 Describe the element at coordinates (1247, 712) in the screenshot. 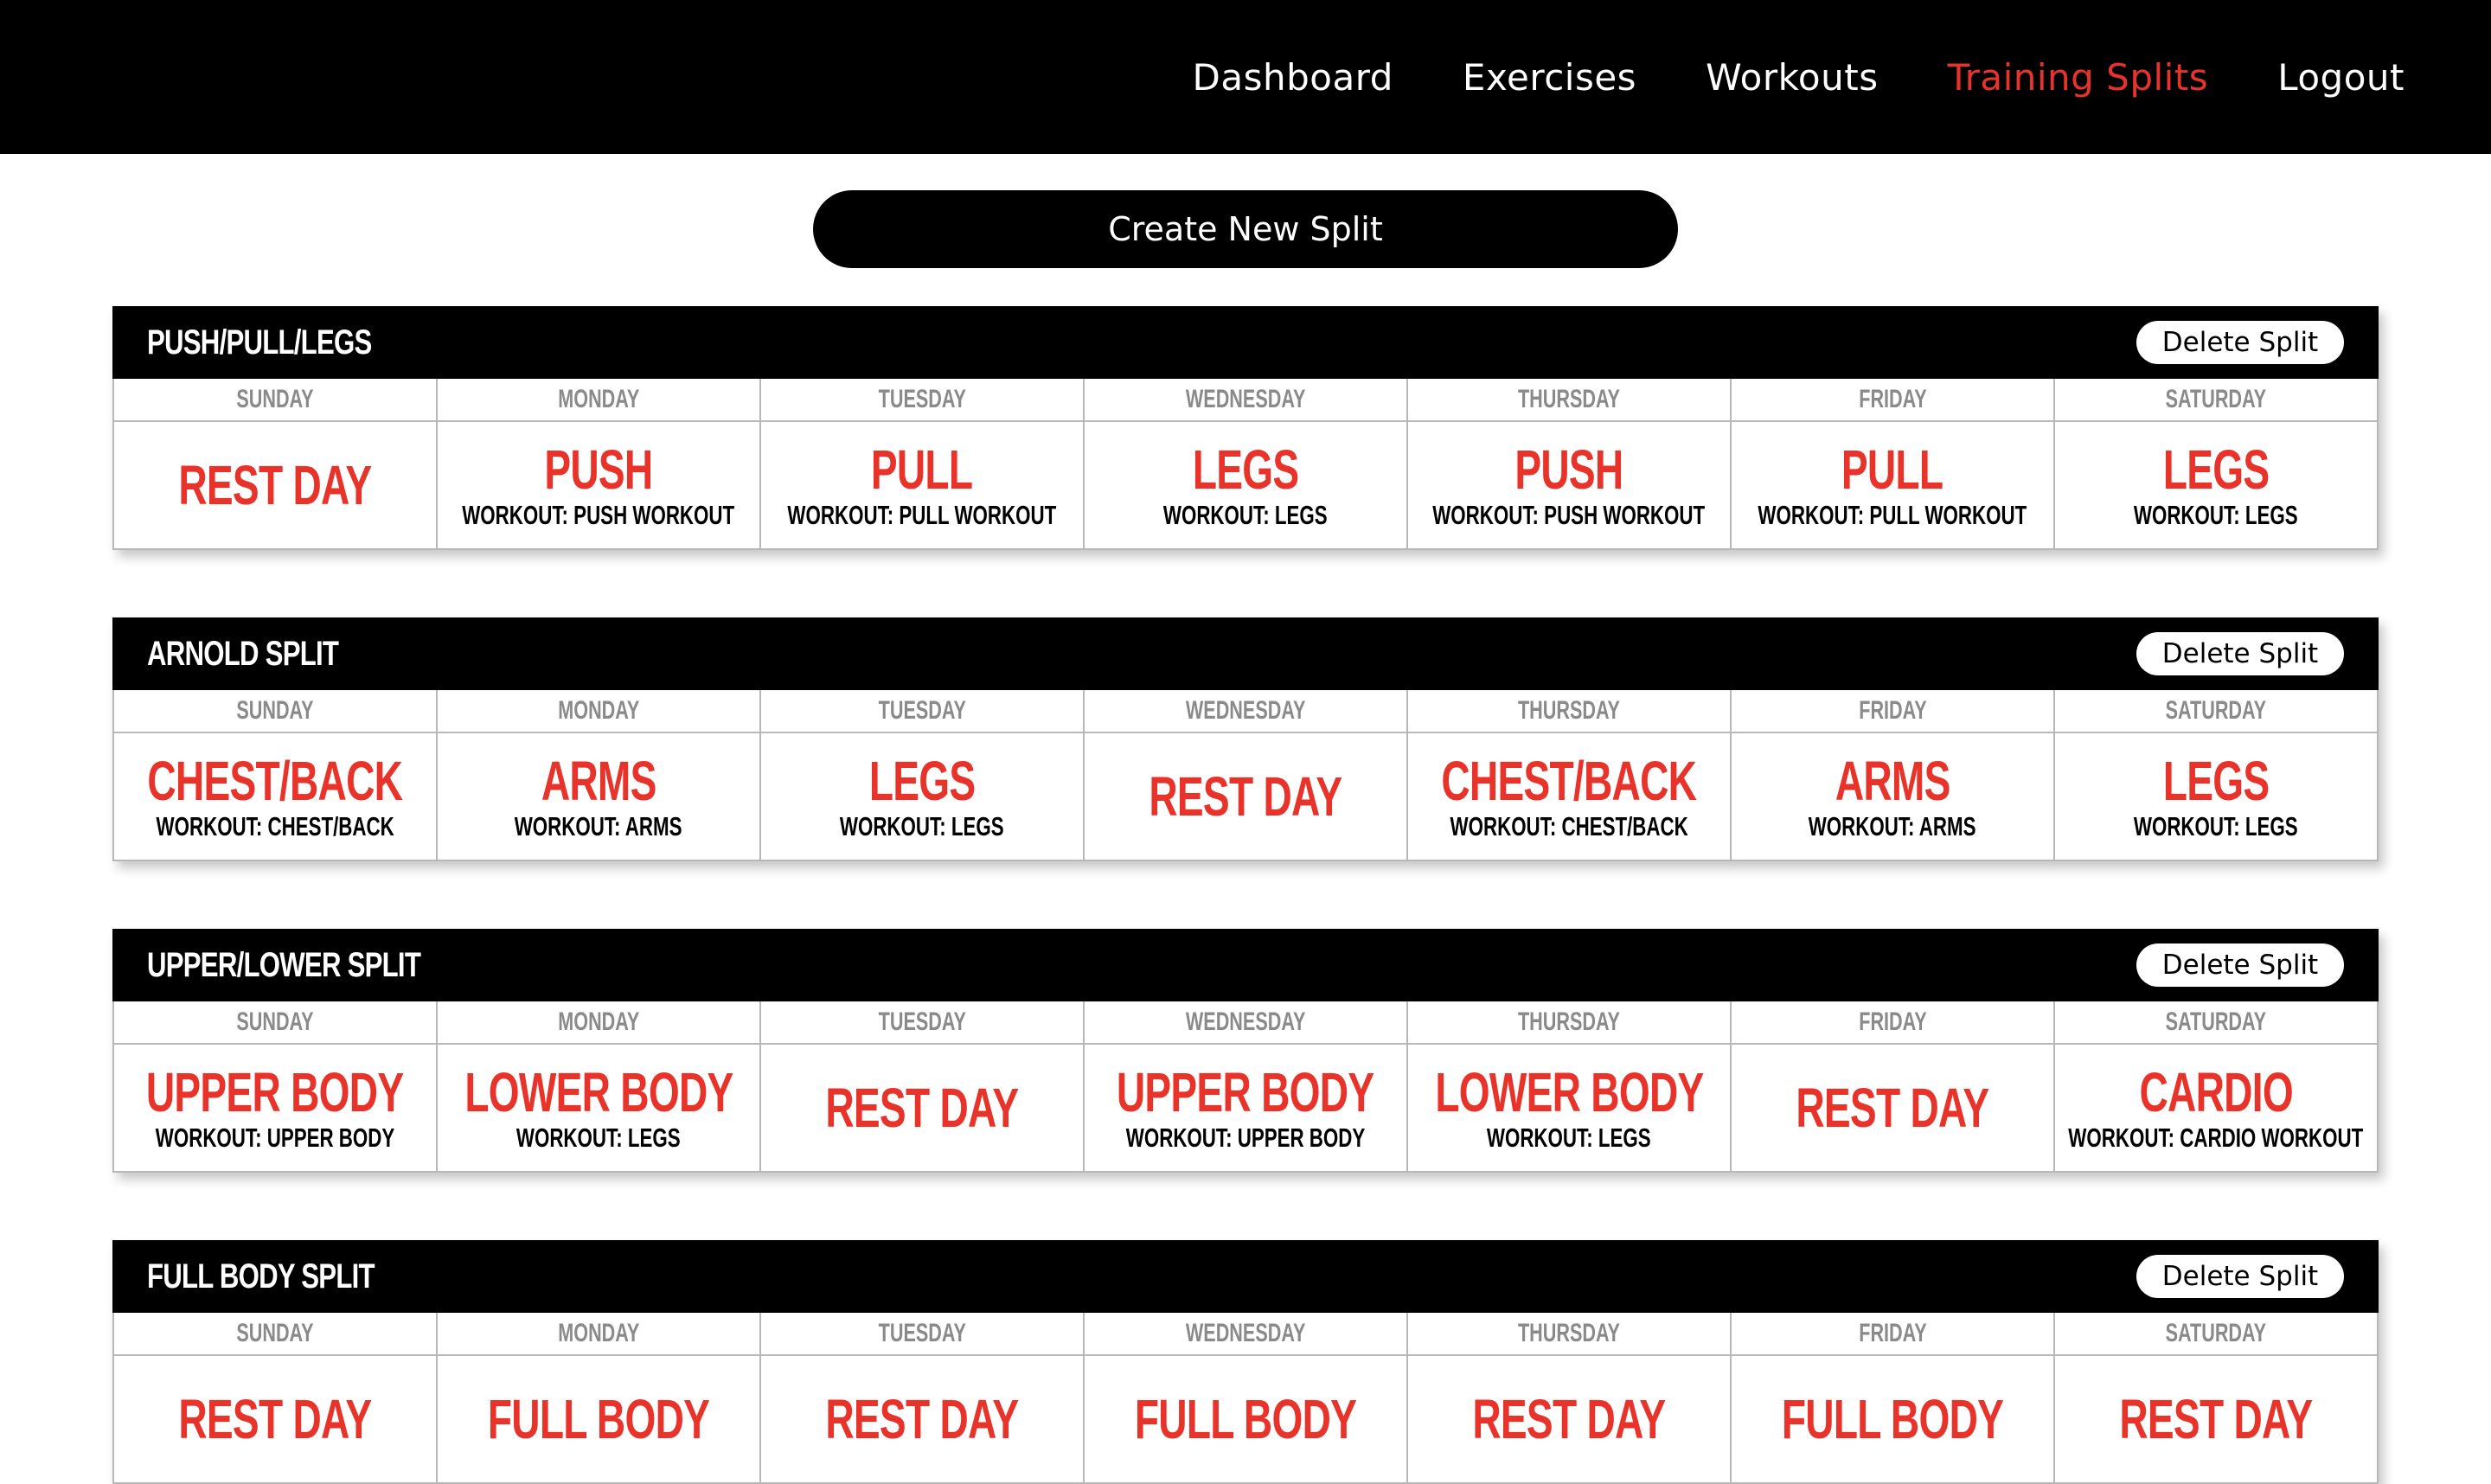

I see `day-name-cell: WEDNESDAY` at that location.